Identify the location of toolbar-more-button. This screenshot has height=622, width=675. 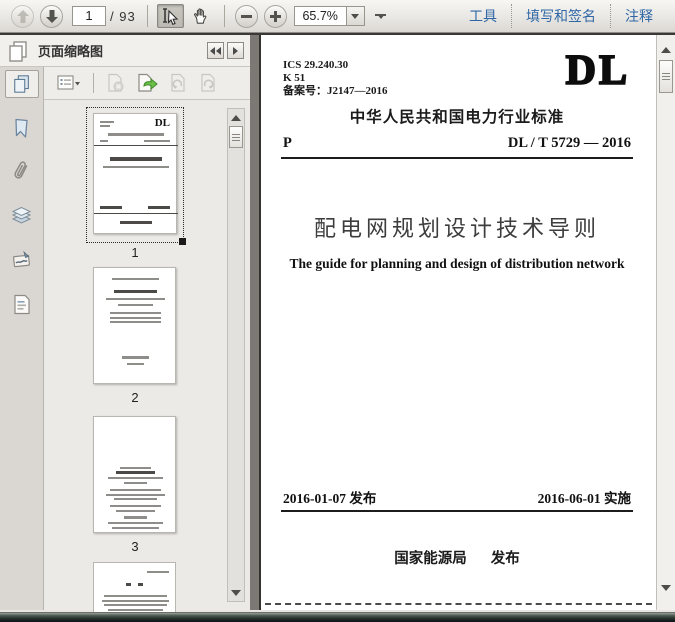
(381, 16).